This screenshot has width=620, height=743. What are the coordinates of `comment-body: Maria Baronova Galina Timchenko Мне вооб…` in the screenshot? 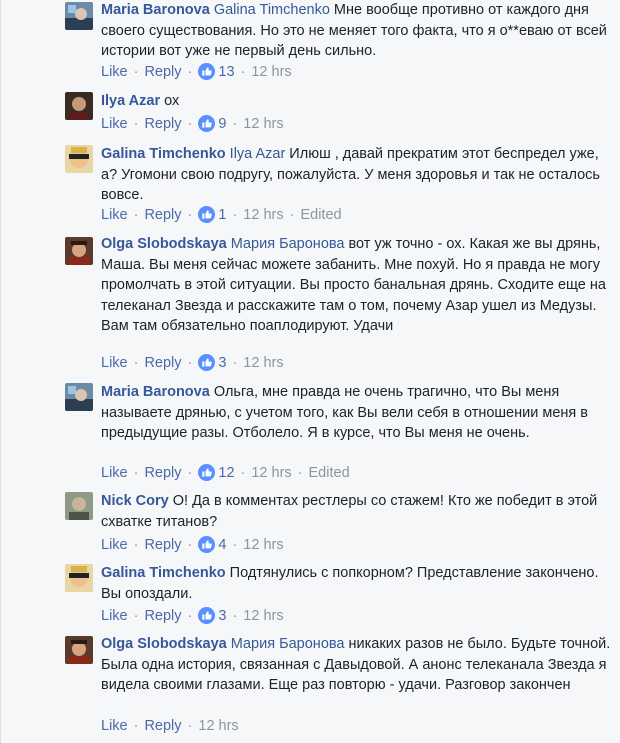 It's located at (356, 31).